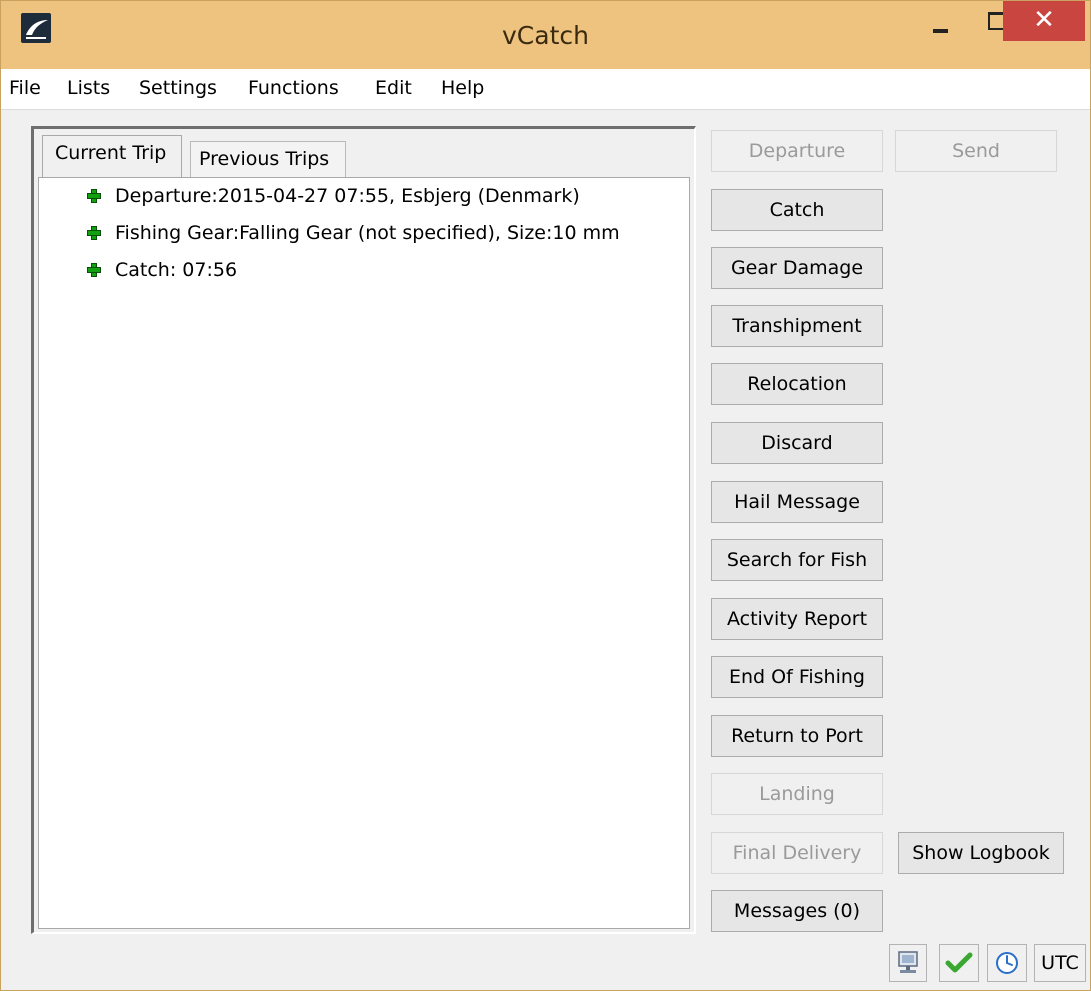 The image size is (1091, 991). Describe the element at coordinates (797, 210) in the screenshot. I see `catch-button: Catch` at that location.